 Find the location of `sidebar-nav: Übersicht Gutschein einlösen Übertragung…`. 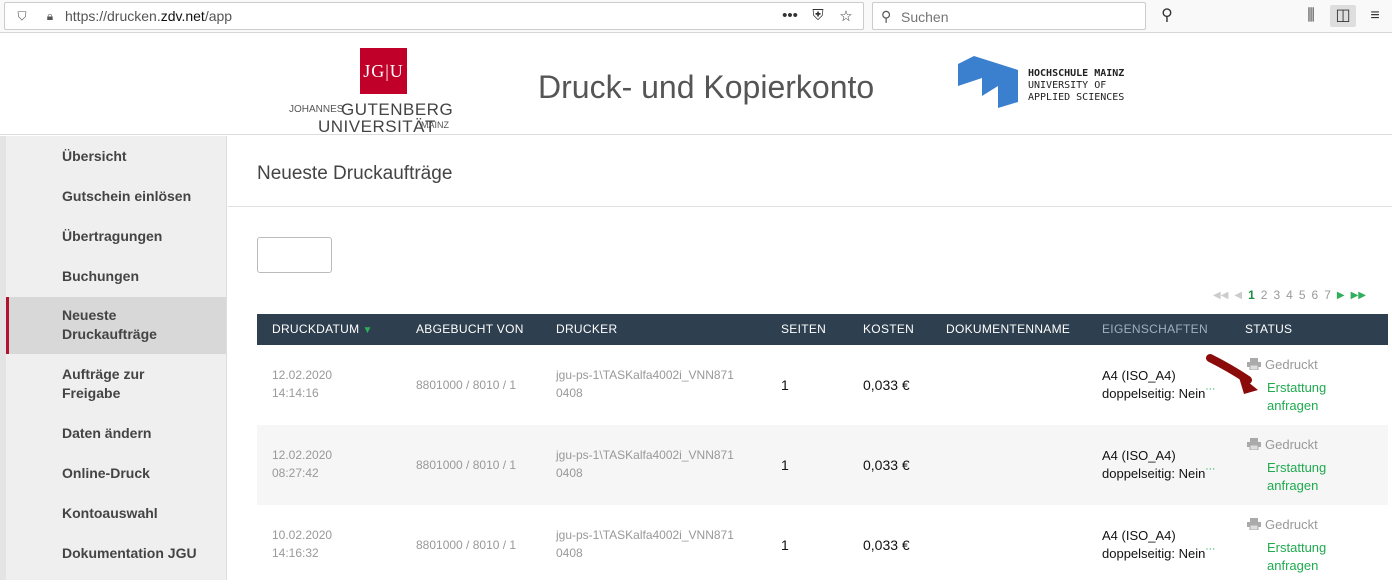

sidebar-nav: Übersicht Gutschein einlösen Übertragung… is located at coordinates (113, 358).